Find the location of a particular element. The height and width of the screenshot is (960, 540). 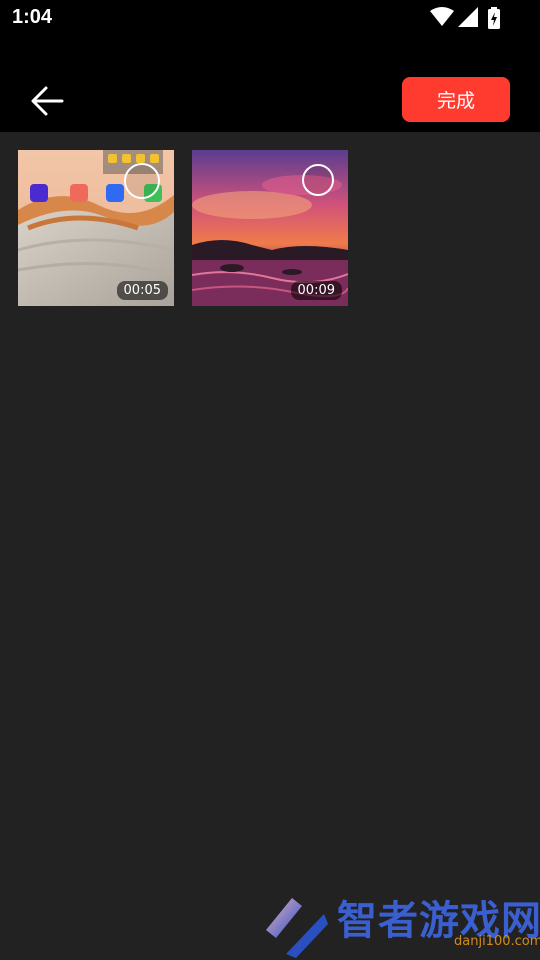

status-bar: 1:04 is located at coordinates (270, 18).